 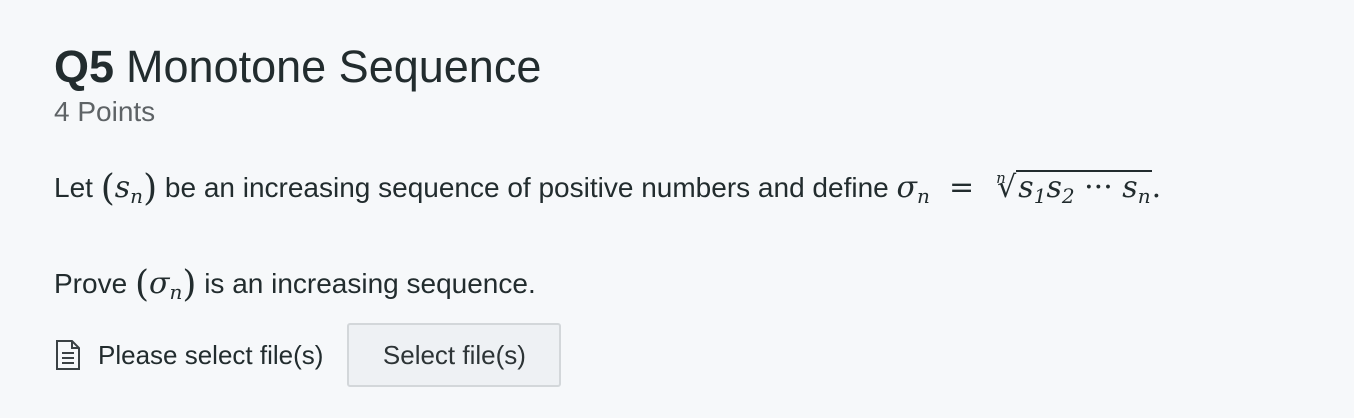 I want to click on math-sigma-n: (σn), so click(x=165, y=284).